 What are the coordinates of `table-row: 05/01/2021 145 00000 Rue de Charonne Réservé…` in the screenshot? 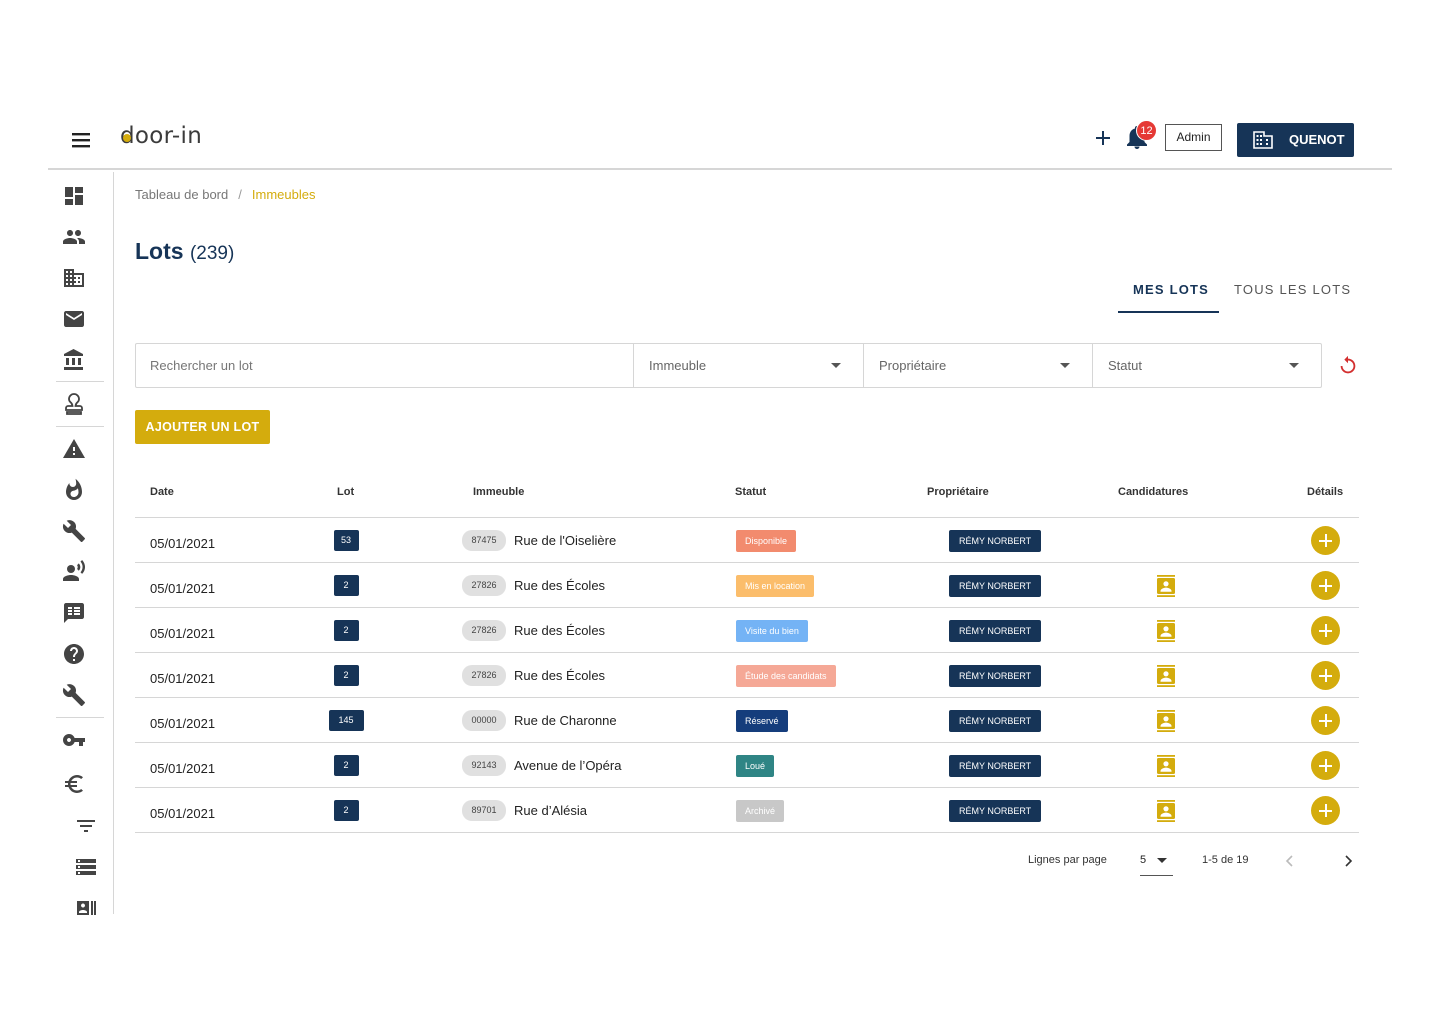 It's located at (747, 720).